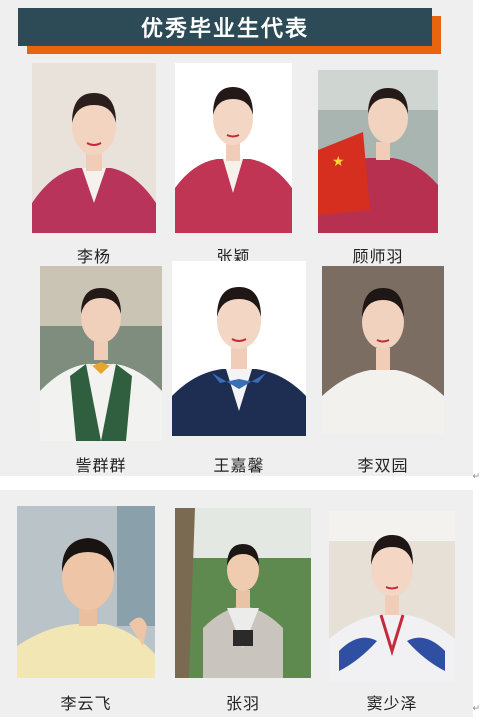  Describe the element at coordinates (93, 256) in the screenshot. I see `student-name: 李杨` at that location.